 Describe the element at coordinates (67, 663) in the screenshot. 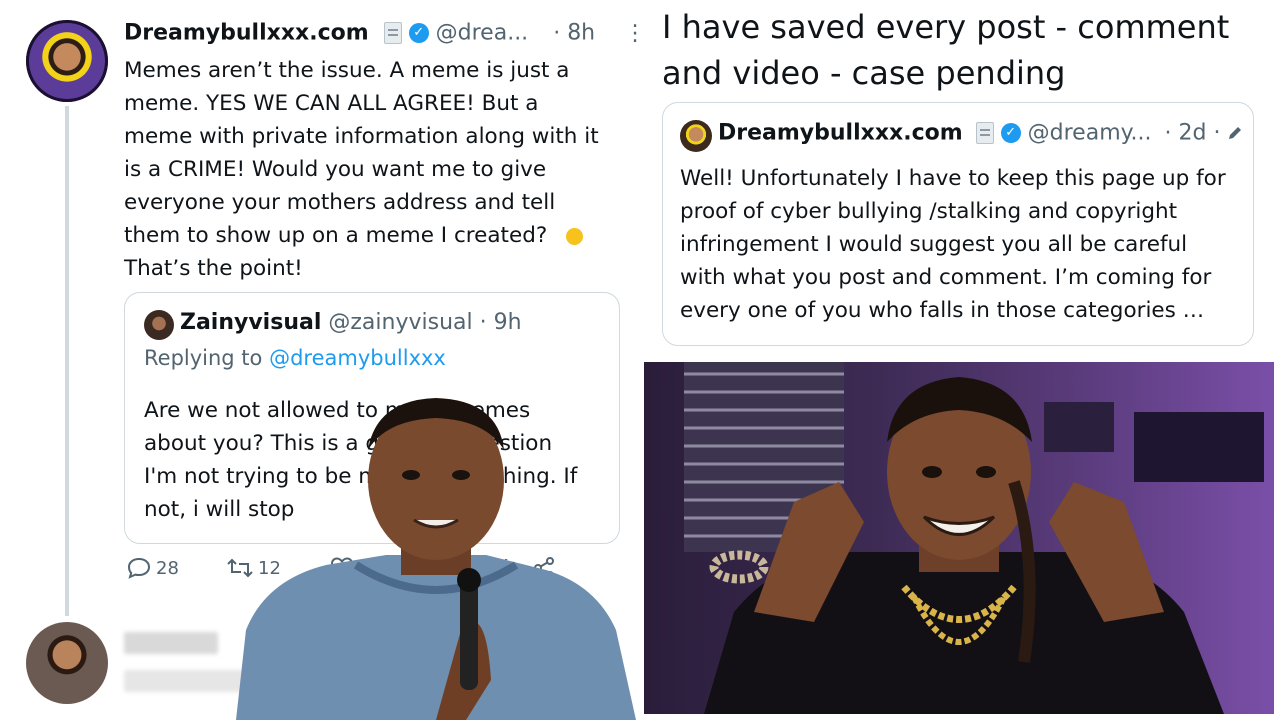

I see `reply-author-avatar` at that location.